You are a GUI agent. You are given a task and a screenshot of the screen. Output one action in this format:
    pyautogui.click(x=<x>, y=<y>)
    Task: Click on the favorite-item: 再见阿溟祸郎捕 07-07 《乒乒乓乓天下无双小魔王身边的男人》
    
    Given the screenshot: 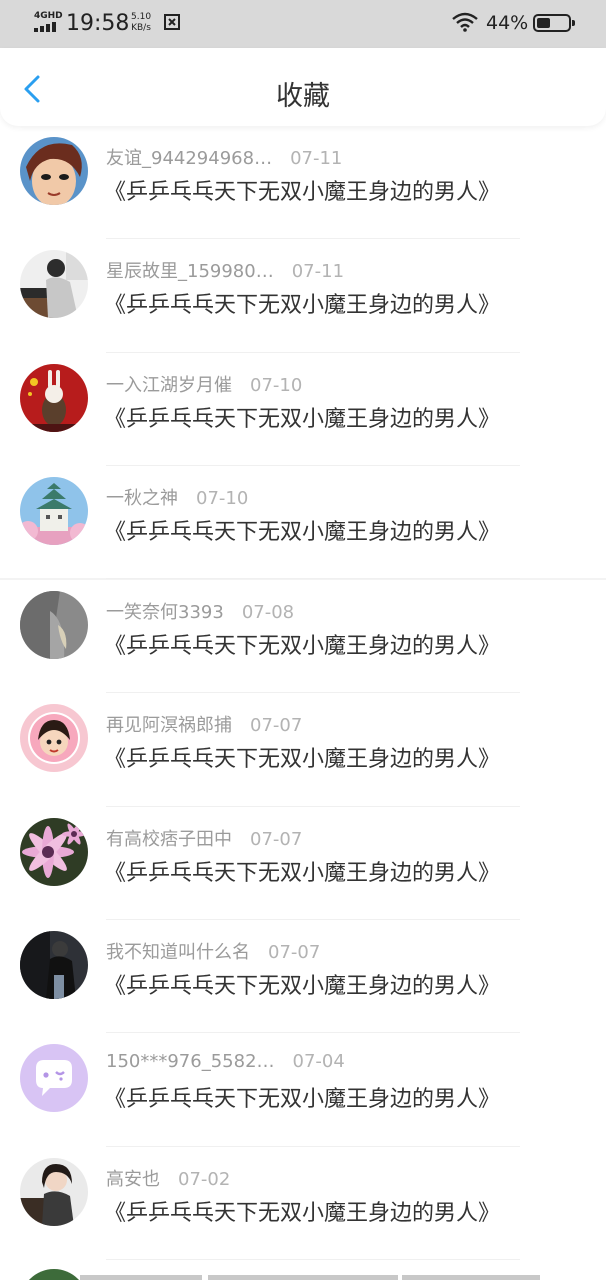 What is the action you would take?
    pyautogui.click(x=303, y=750)
    